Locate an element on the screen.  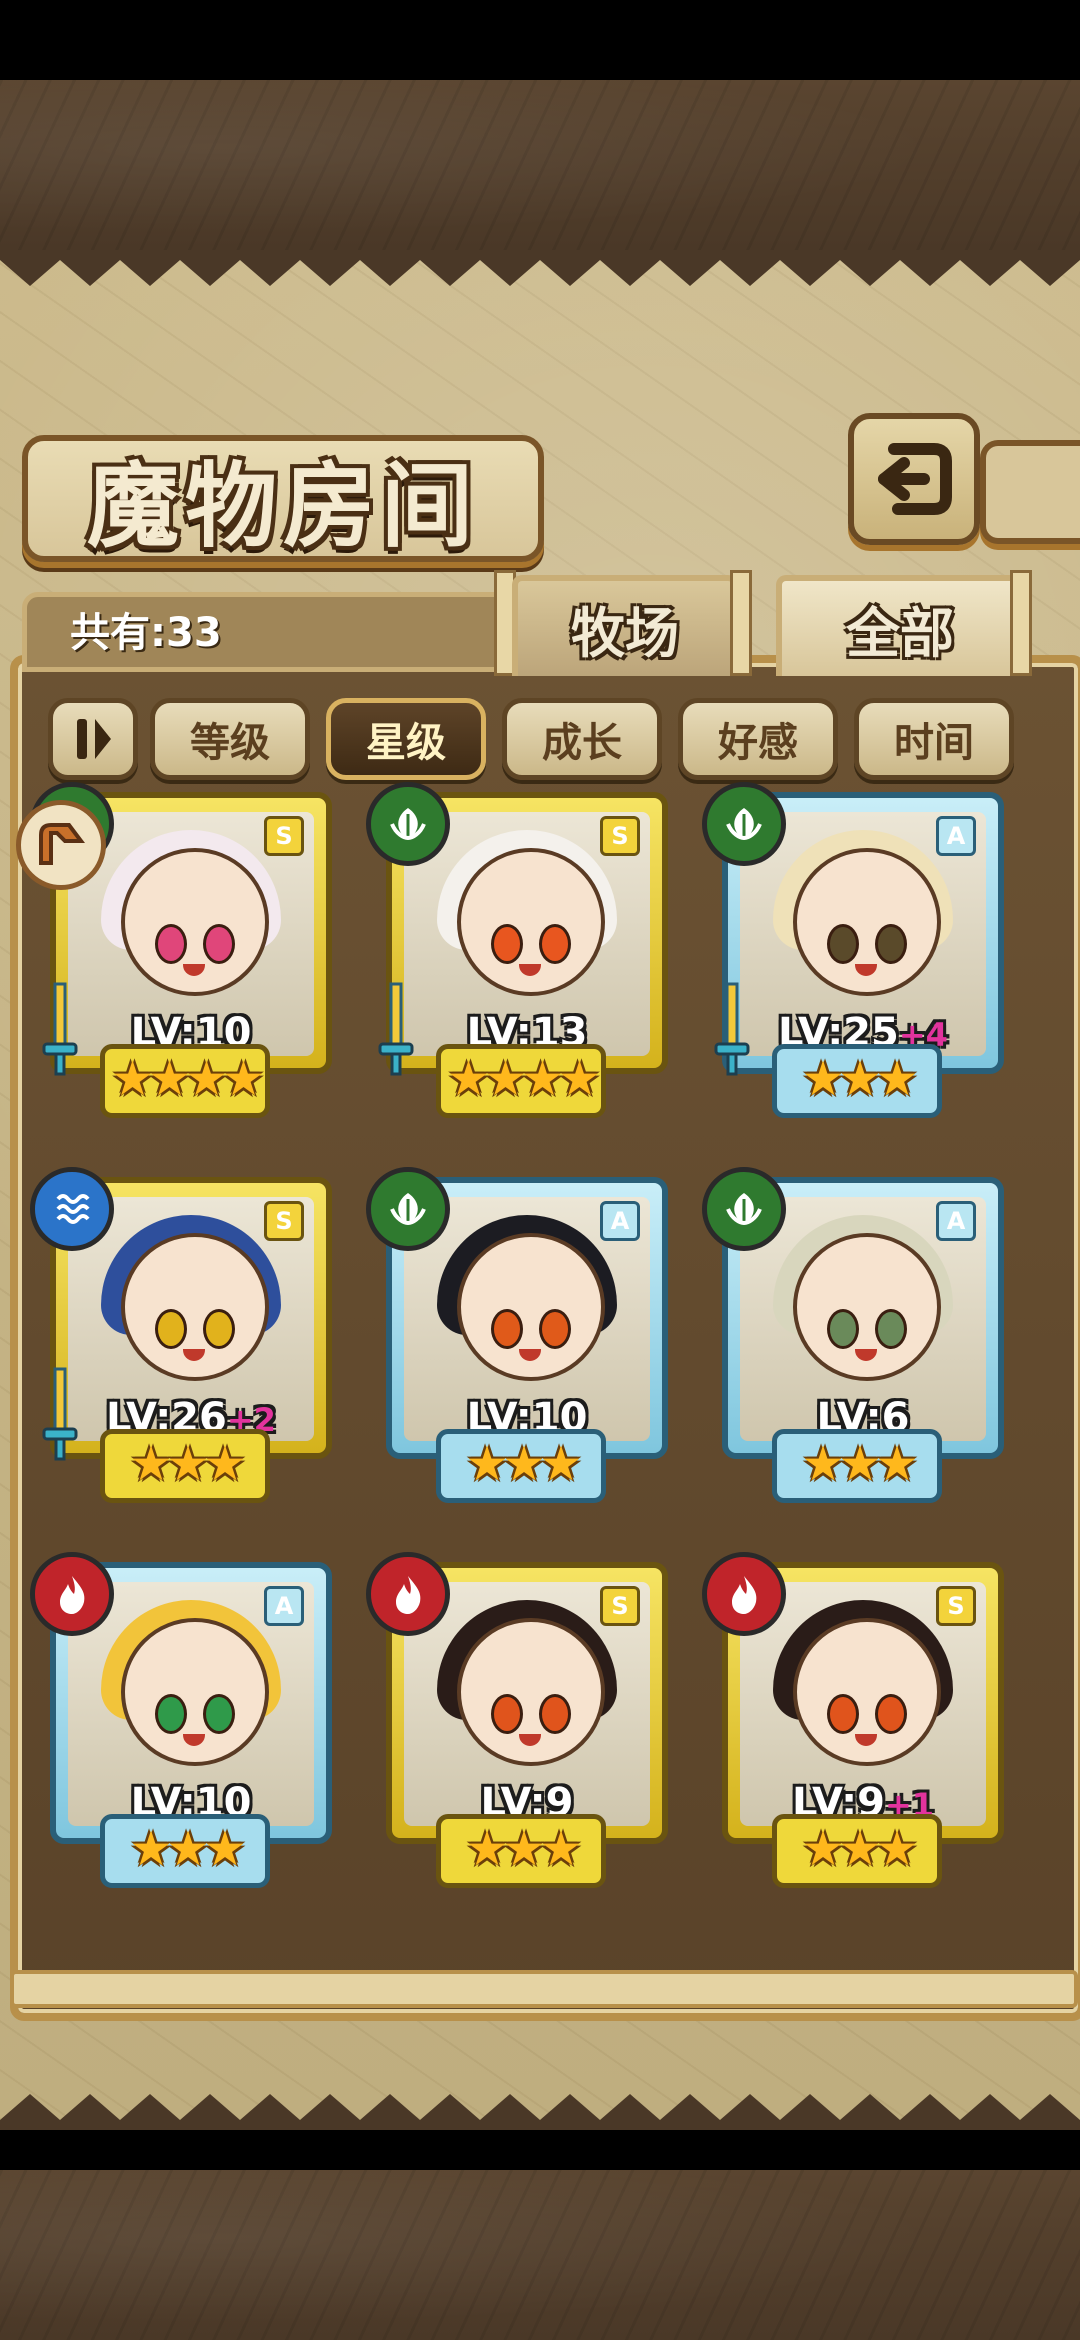
tab-ranch-label: 牧场 is located at coordinates (625, 633).